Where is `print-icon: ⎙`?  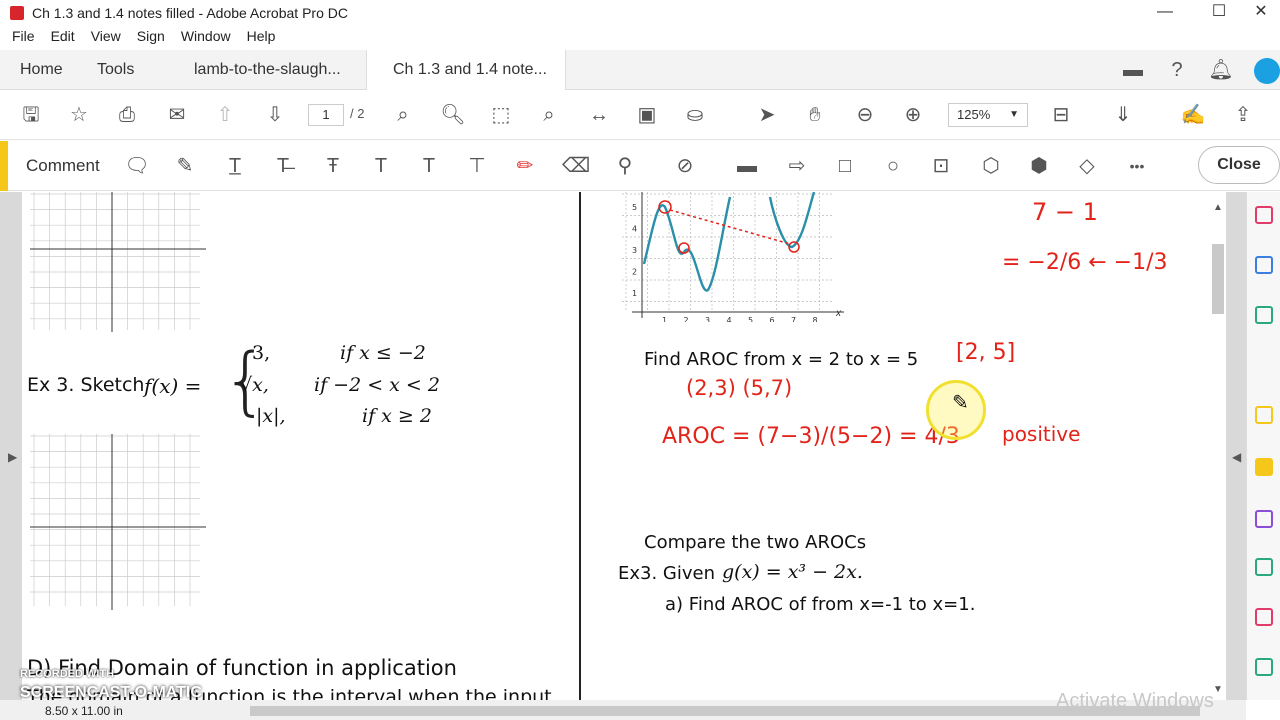 print-icon: ⎙ is located at coordinates (127, 115).